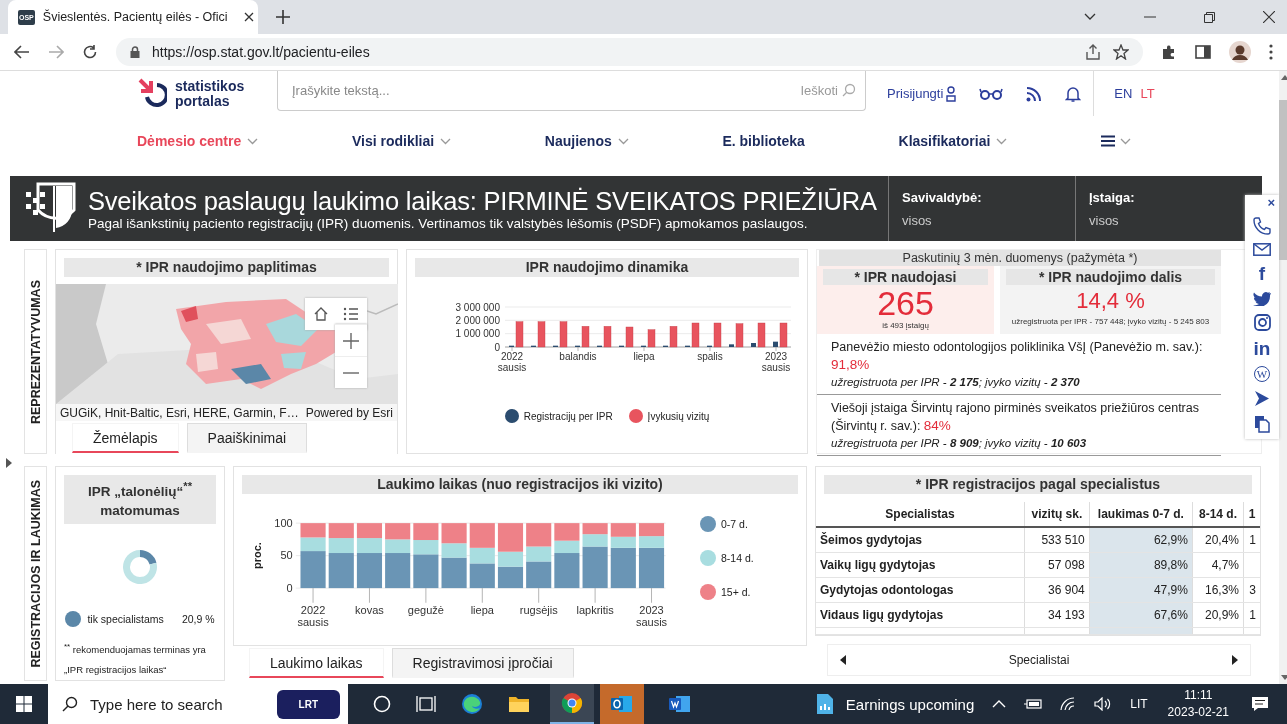  I want to click on home-icon, so click(321, 314).